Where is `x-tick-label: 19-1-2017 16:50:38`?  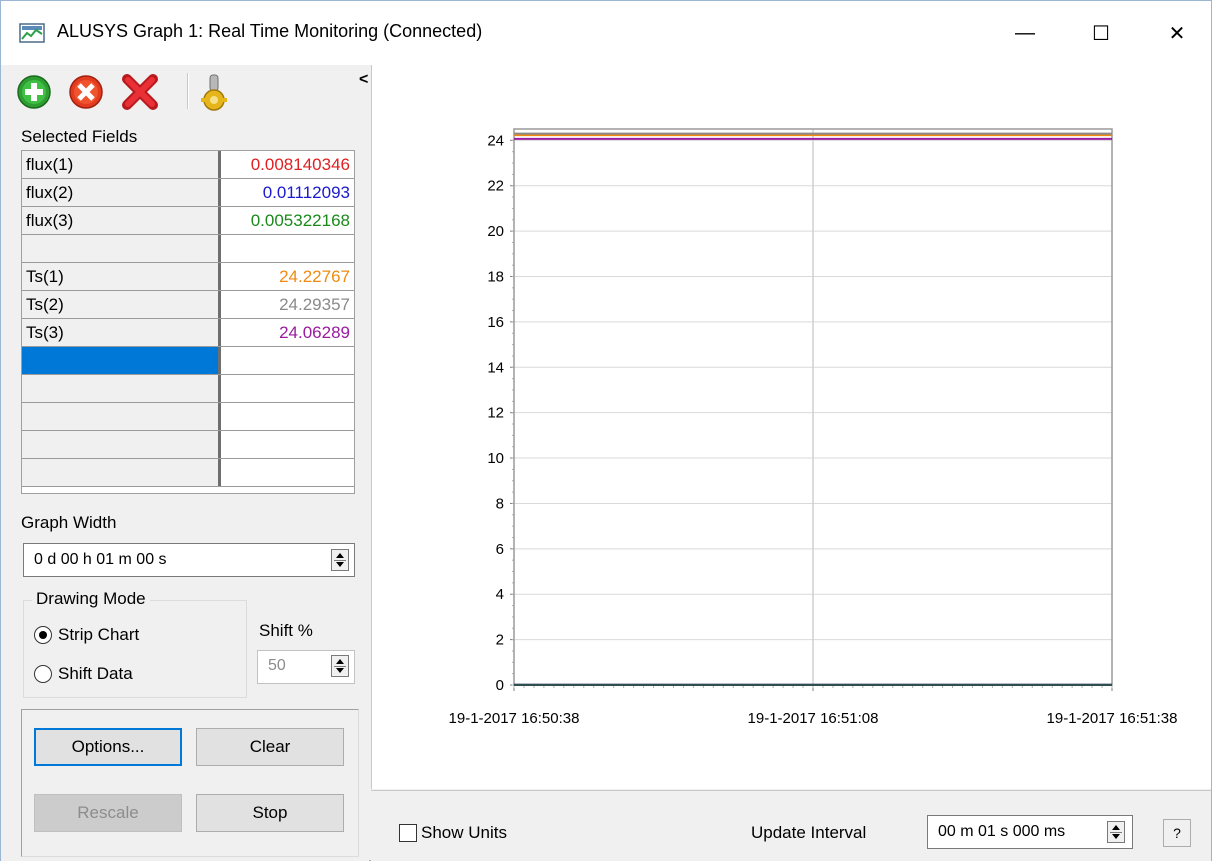 x-tick-label: 19-1-2017 16:50:38 is located at coordinates (514, 718).